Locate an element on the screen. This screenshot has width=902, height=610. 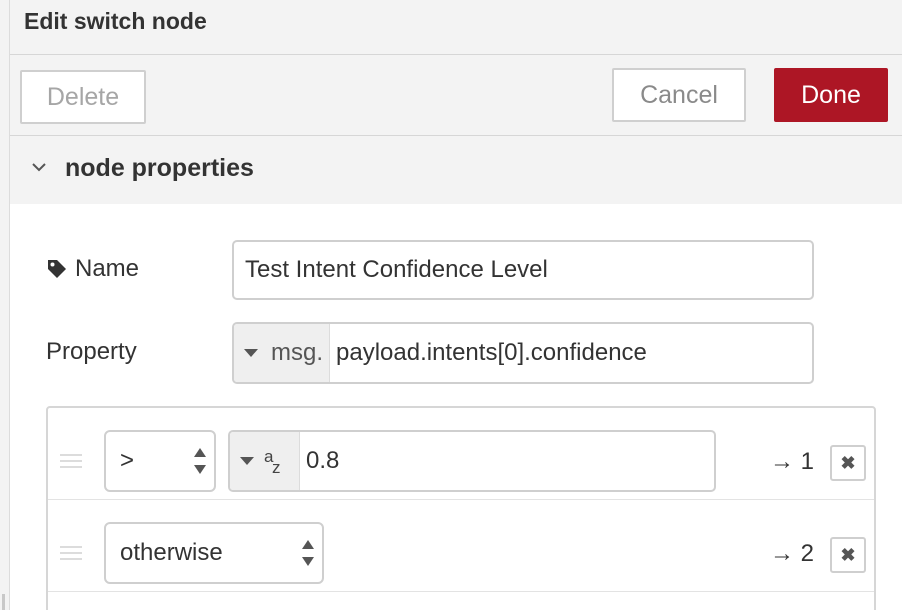
property-type-label: msg. is located at coordinates (297, 352).